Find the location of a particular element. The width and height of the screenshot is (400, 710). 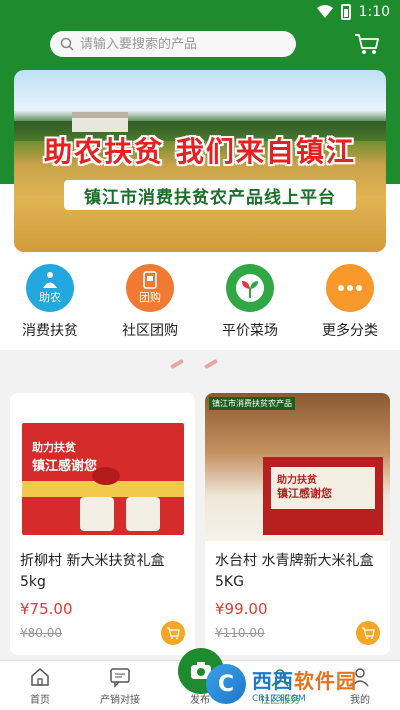

category-row: 助农 消费扶贫 团购 社区团购 平价菜场 更多分类 is located at coordinates (200, 305).